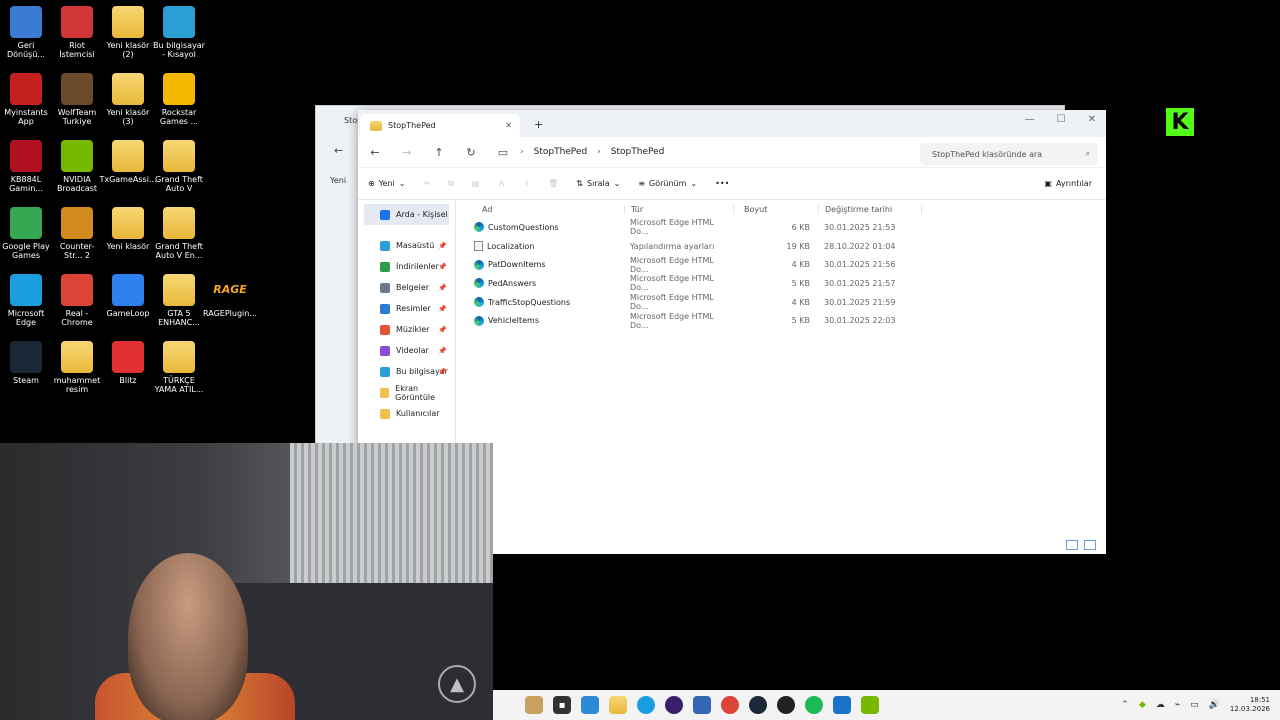  What do you see at coordinates (1250, 705) in the screenshot?
I see `clock: 18:51 12.03.2026` at bounding box center [1250, 705].